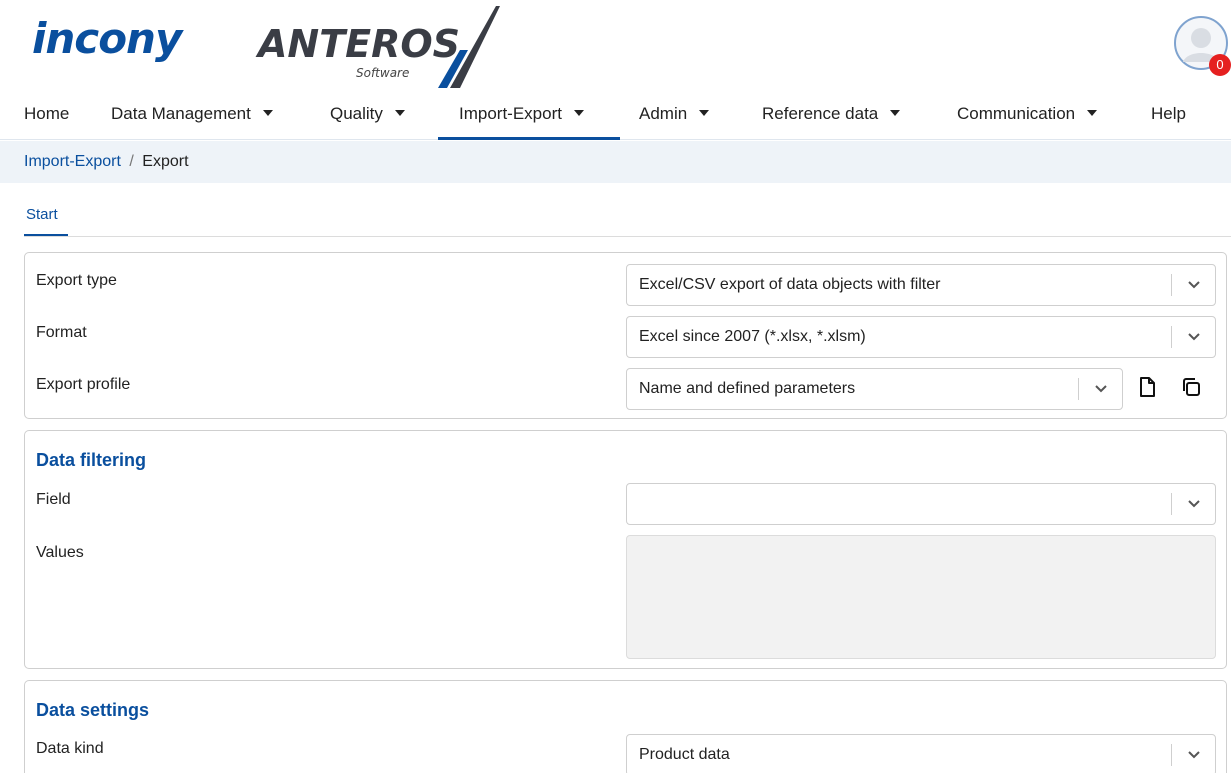 The width and height of the screenshot is (1231, 773). What do you see at coordinates (91, 460) in the screenshot?
I see `data-filtering-title: Data filtering` at bounding box center [91, 460].